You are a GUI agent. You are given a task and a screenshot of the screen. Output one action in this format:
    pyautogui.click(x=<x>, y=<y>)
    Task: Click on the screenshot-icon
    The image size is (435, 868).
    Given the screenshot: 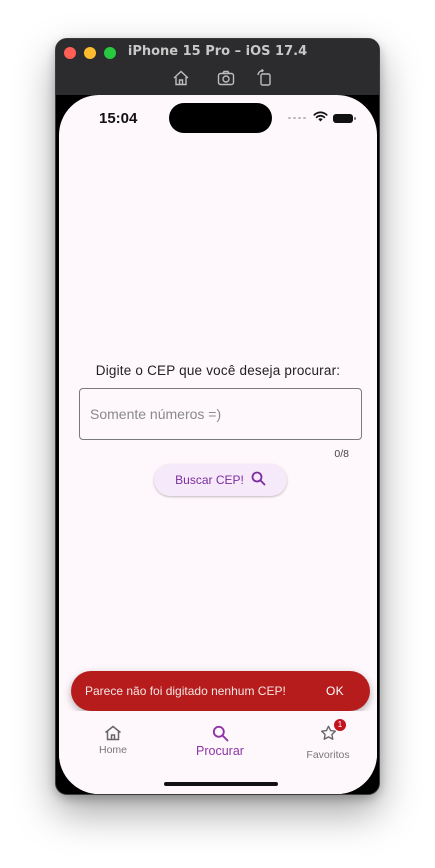 What is the action you would take?
    pyautogui.click(x=226, y=78)
    